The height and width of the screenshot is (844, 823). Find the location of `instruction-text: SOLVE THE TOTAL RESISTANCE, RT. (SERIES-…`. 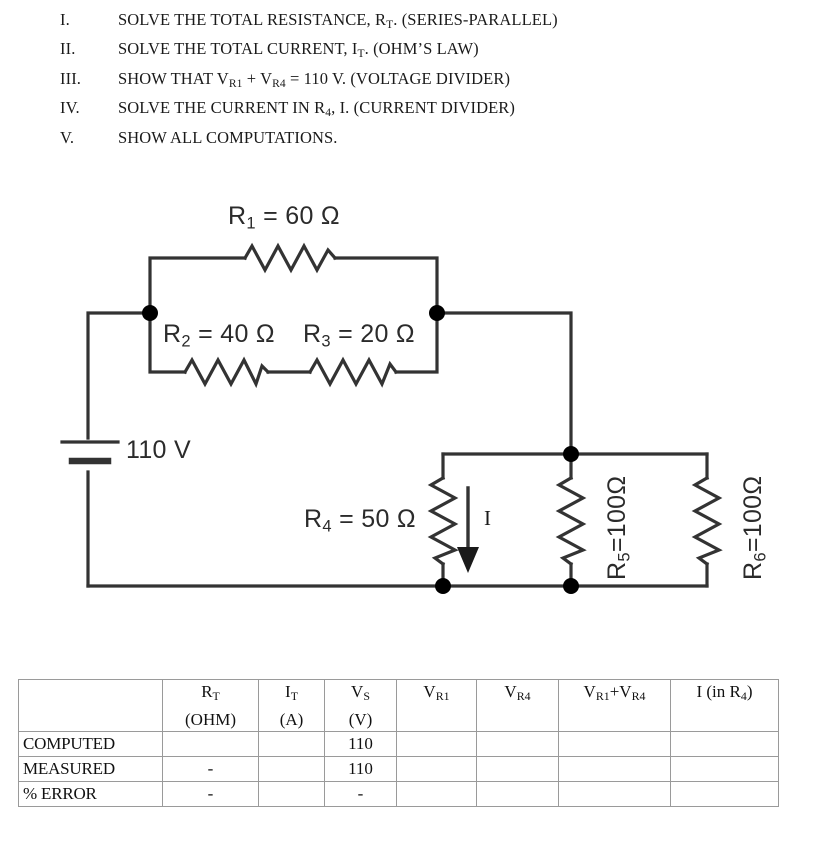

instruction-text: SOLVE THE TOTAL RESISTANCE, RT. (SERIES-… is located at coordinates (338, 20).